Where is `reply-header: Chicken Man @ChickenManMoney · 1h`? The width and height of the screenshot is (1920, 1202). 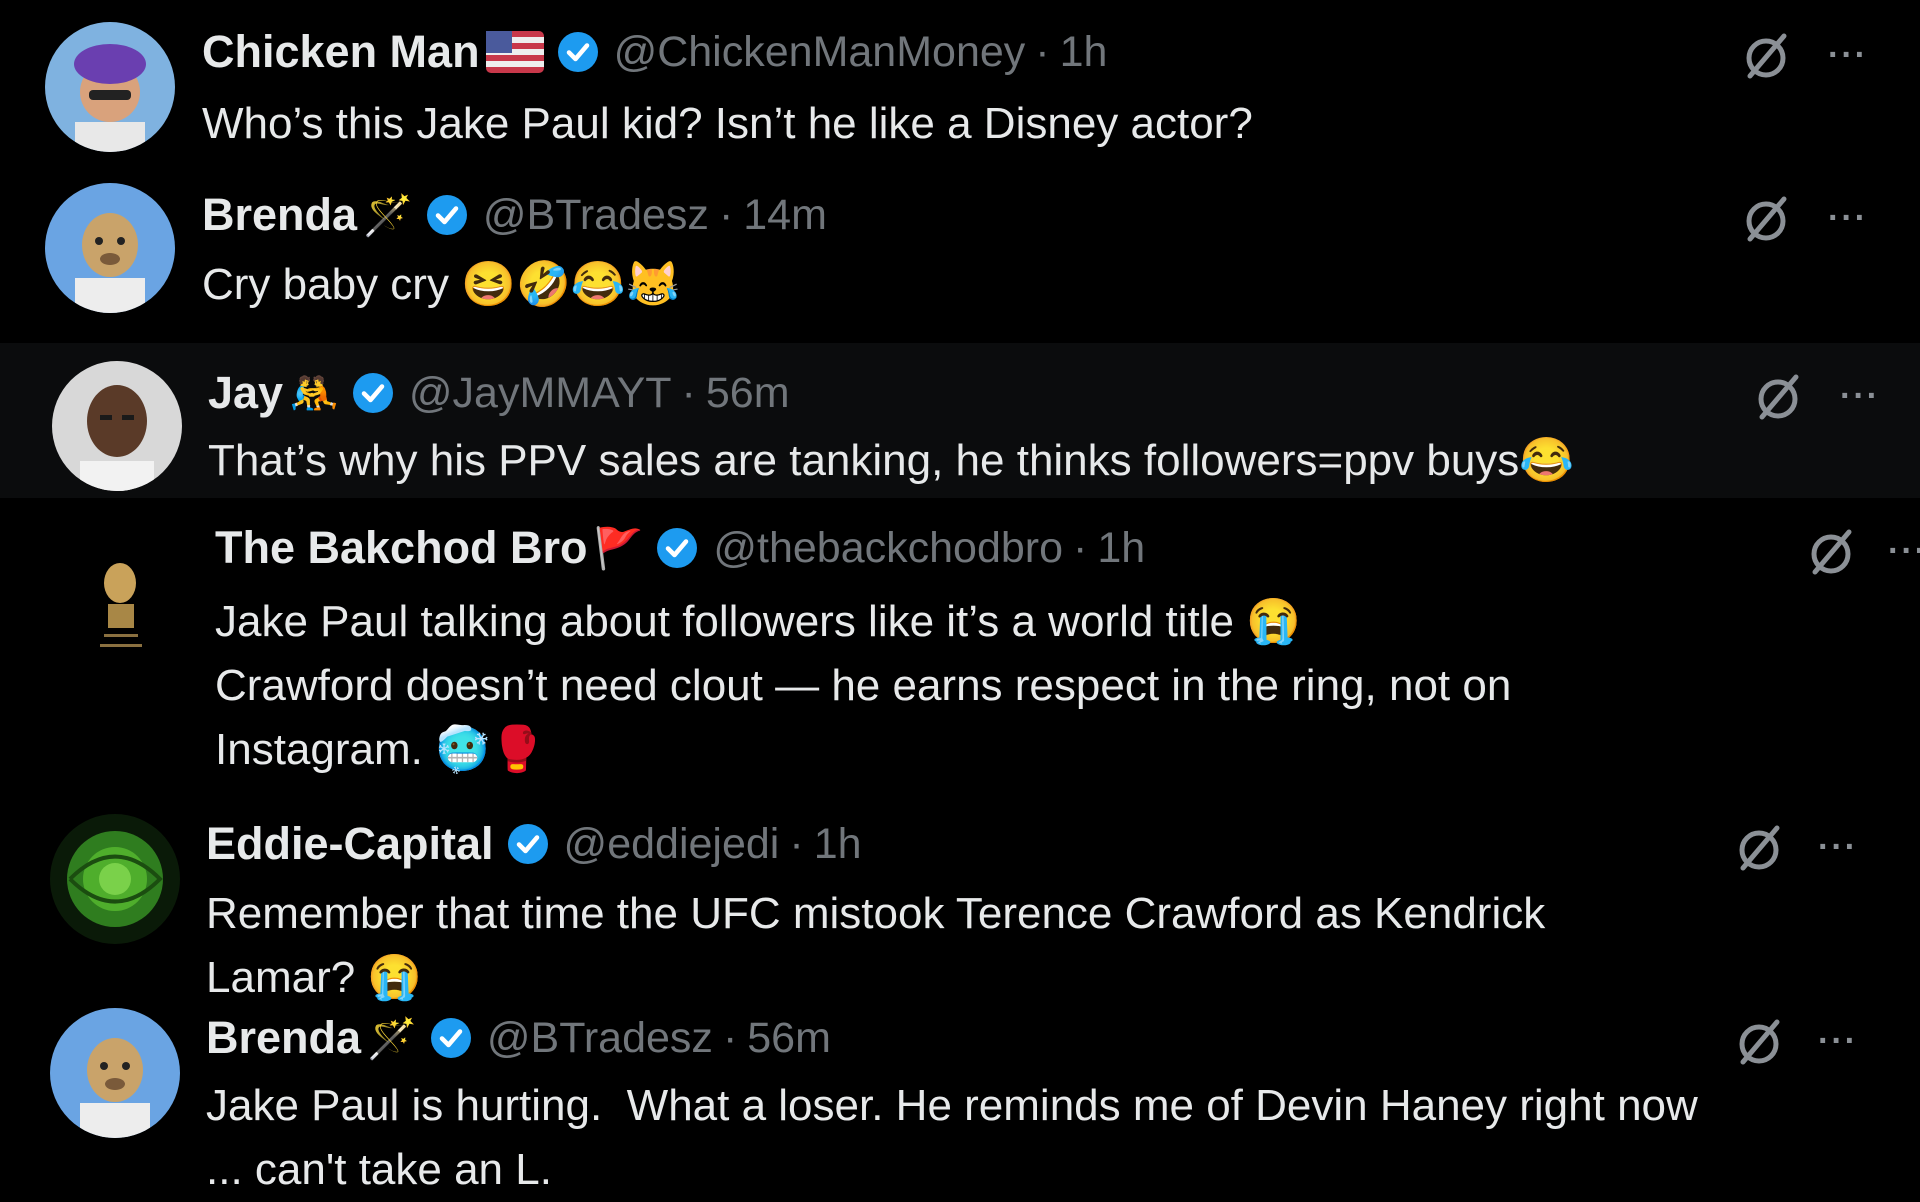
reply-header: Chicken Man @ChickenManMoney · 1h is located at coordinates (654, 52).